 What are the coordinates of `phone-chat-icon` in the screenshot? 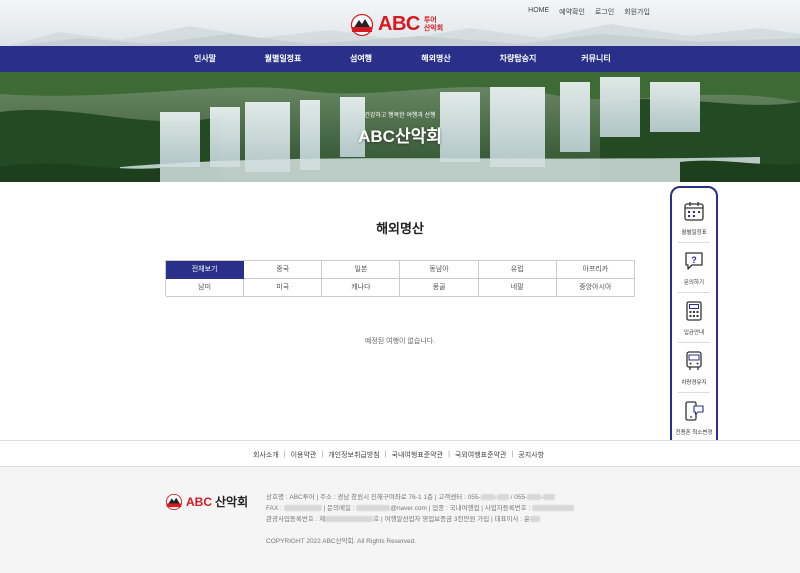 It's located at (694, 411).